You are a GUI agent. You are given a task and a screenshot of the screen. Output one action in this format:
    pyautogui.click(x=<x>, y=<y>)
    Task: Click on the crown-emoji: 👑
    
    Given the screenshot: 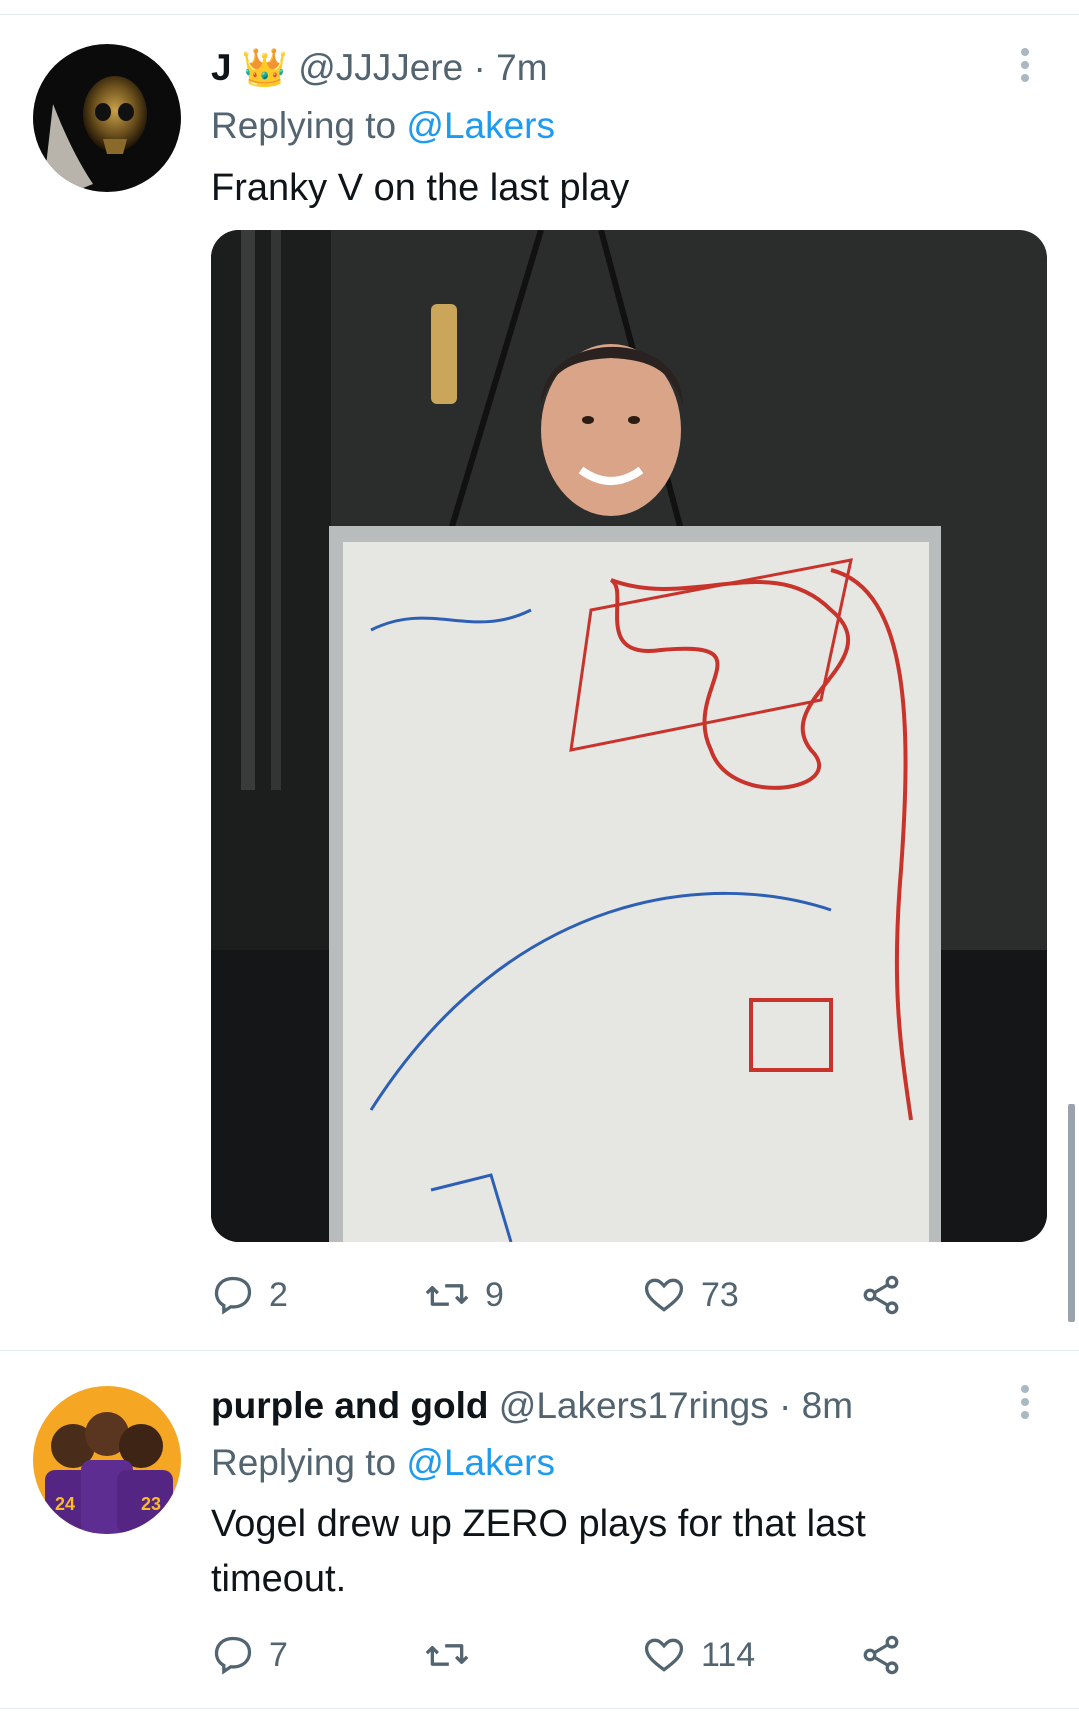 What is the action you would take?
    pyautogui.click(x=264, y=67)
    